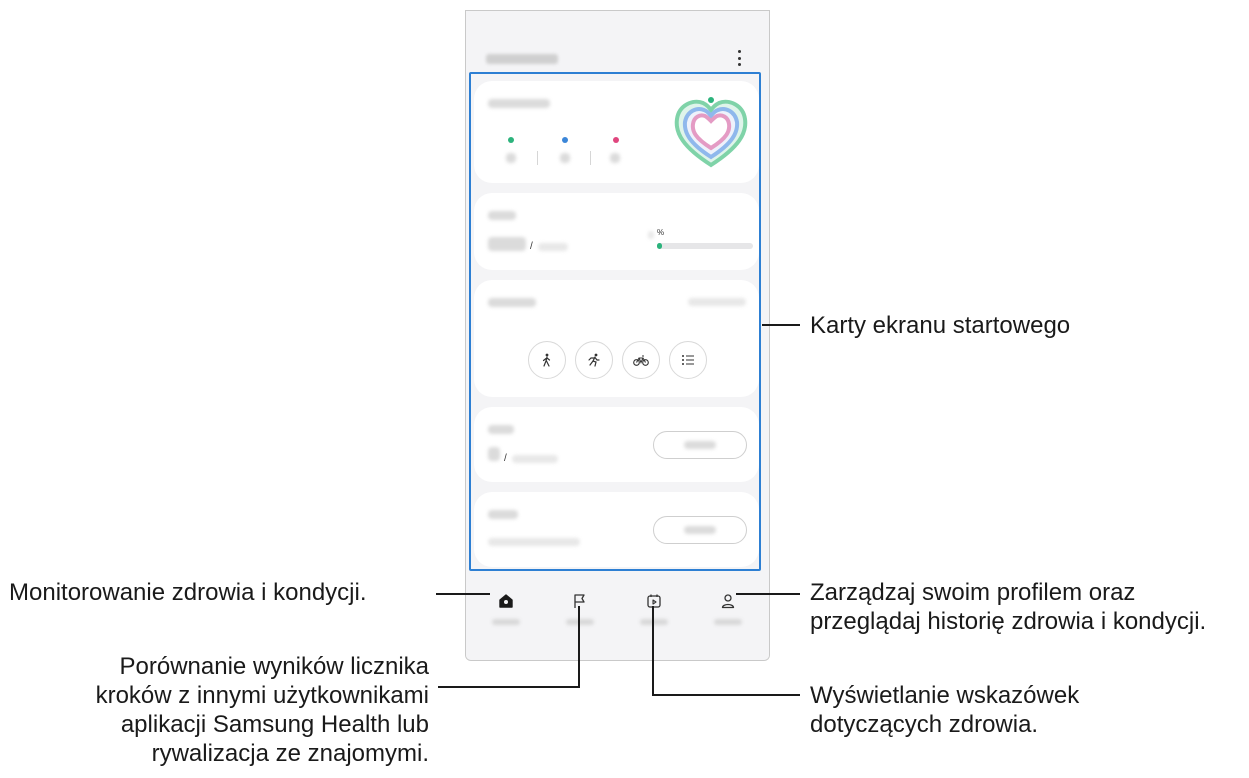 This screenshot has height=778, width=1249. What do you see at coordinates (274, 666) in the screenshot?
I see `annotation-together-line1: Porównanie wyników licznika` at bounding box center [274, 666].